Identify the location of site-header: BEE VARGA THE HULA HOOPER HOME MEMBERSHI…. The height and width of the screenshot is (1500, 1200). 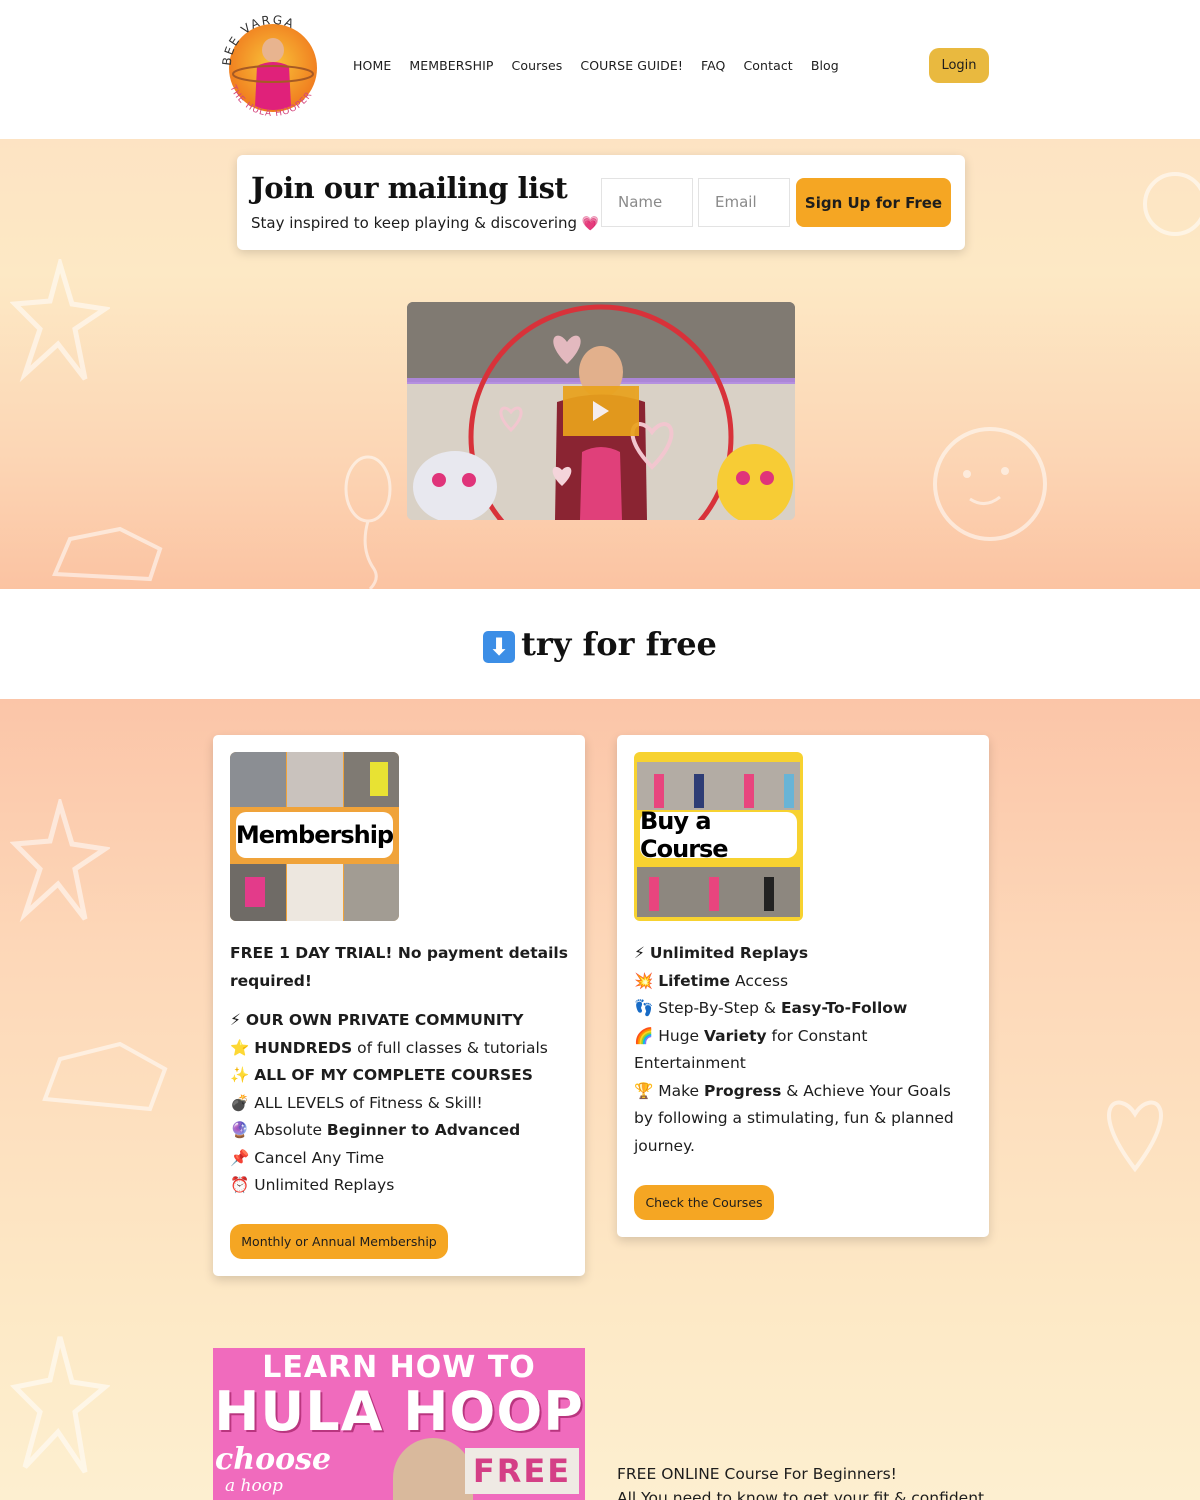
(600, 69).